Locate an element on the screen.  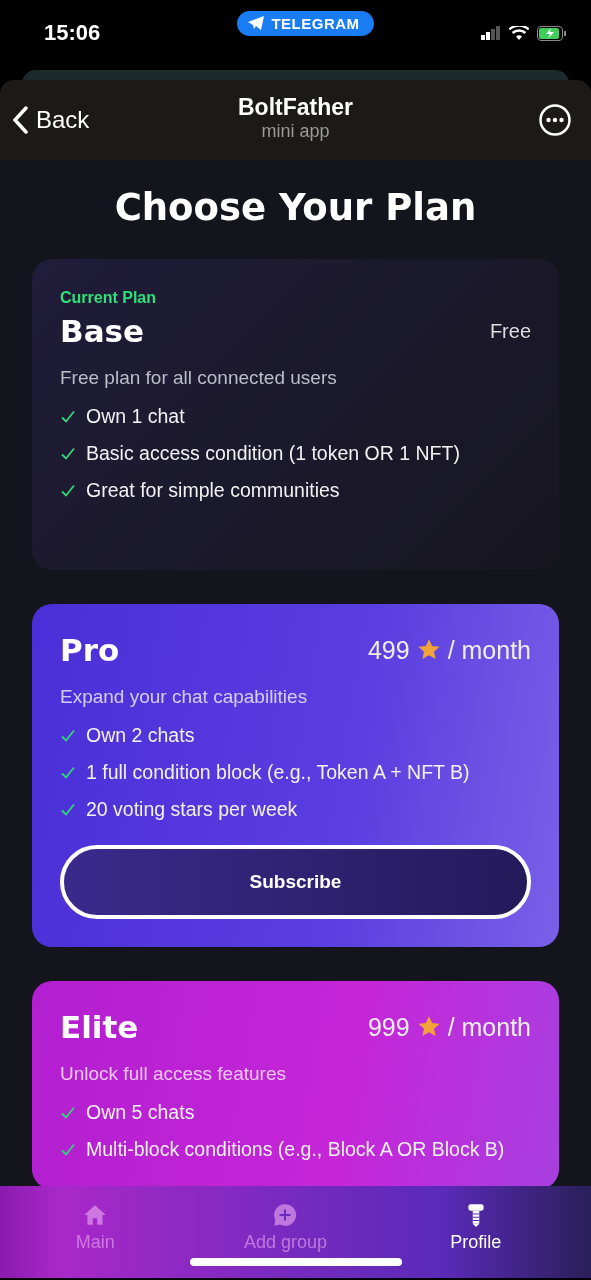
signal-icon is located at coordinates (491, 33).